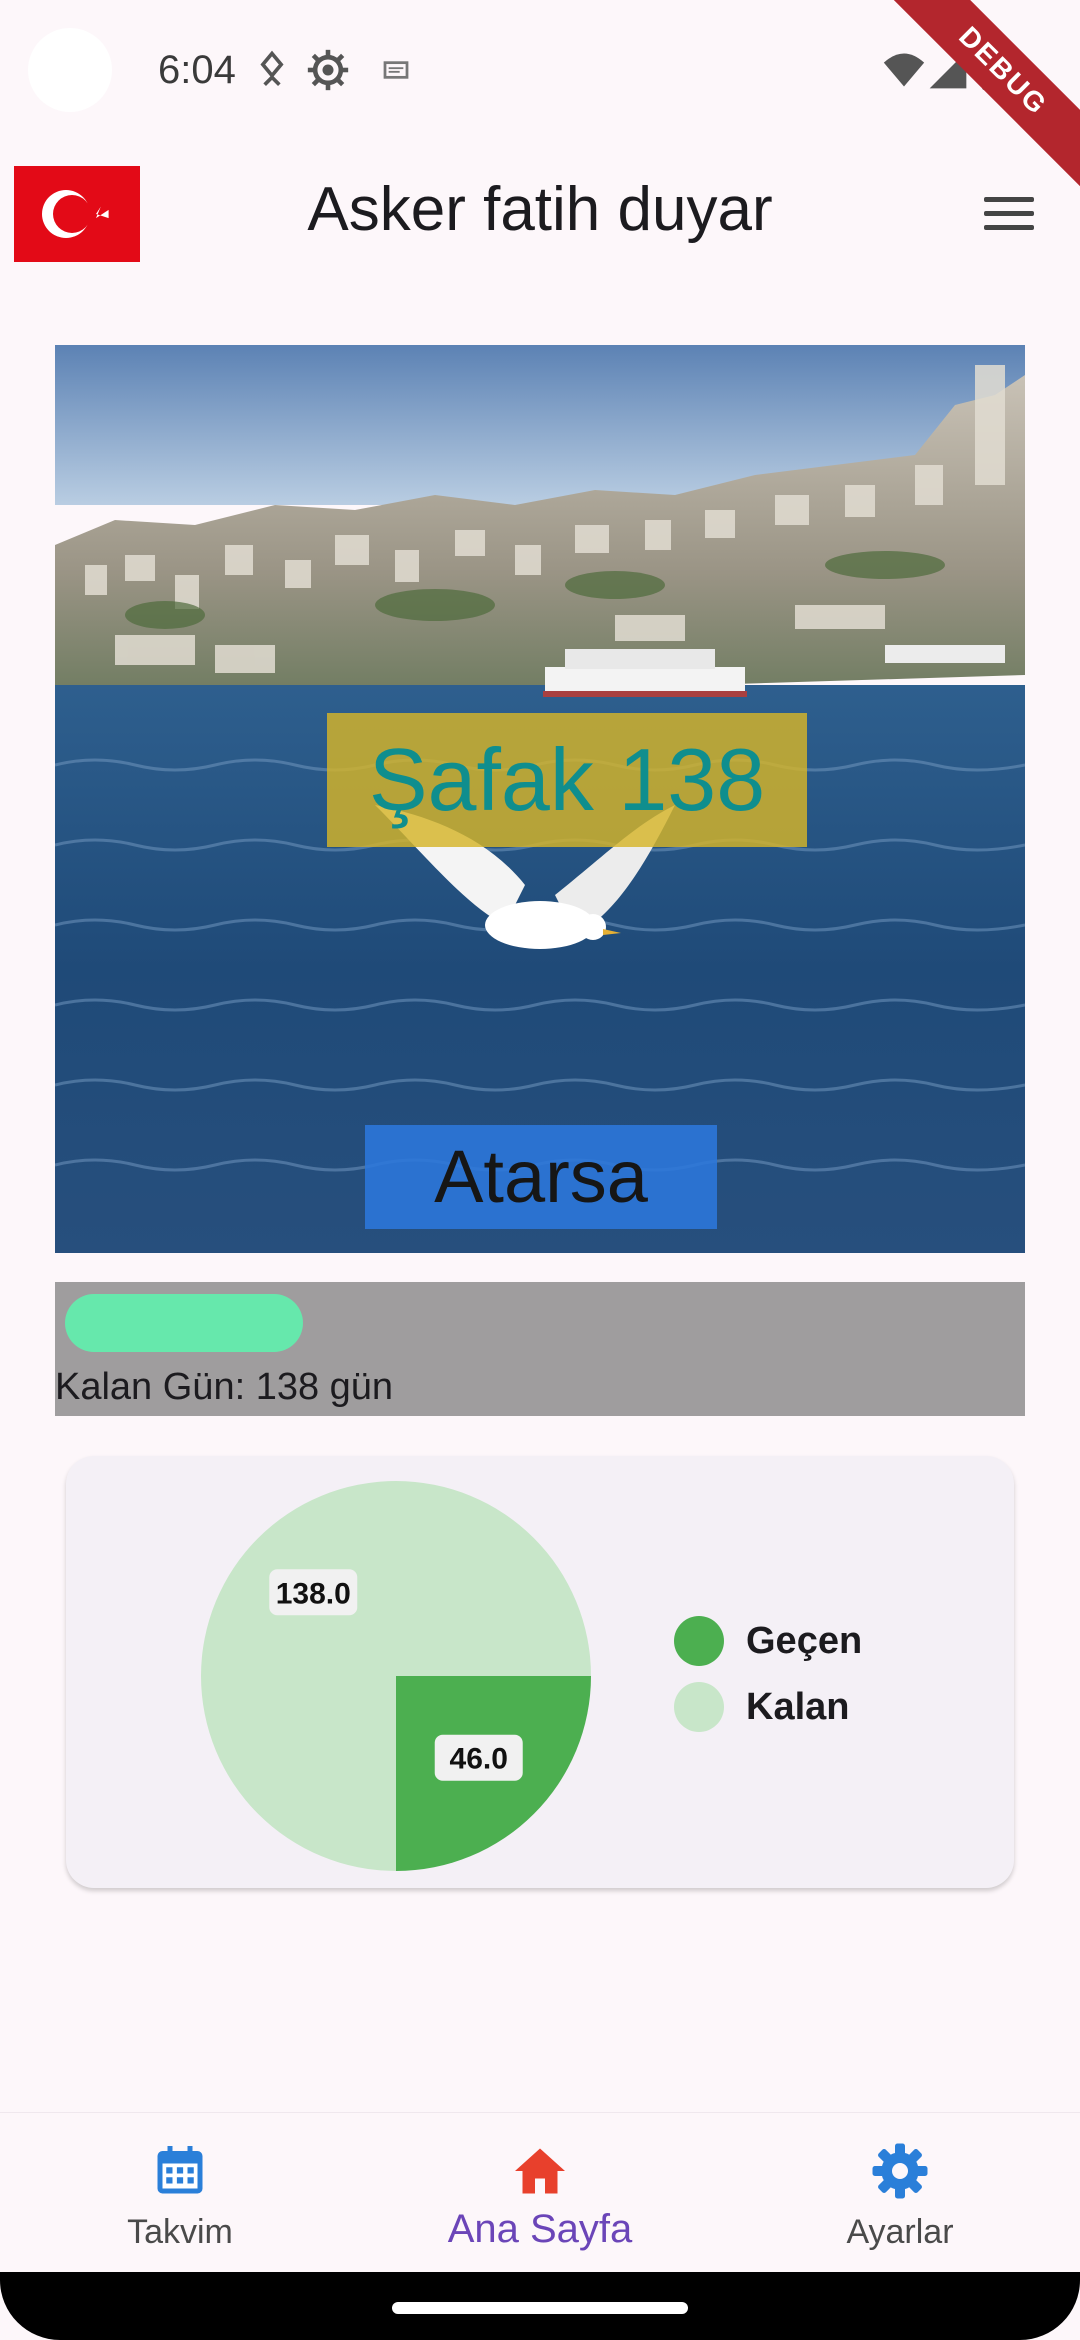  What do you see at coordinates (540, 103) in the screenshot?
I see `status-bar: 6:04 DEBUG` at bounding box center [540, 103].